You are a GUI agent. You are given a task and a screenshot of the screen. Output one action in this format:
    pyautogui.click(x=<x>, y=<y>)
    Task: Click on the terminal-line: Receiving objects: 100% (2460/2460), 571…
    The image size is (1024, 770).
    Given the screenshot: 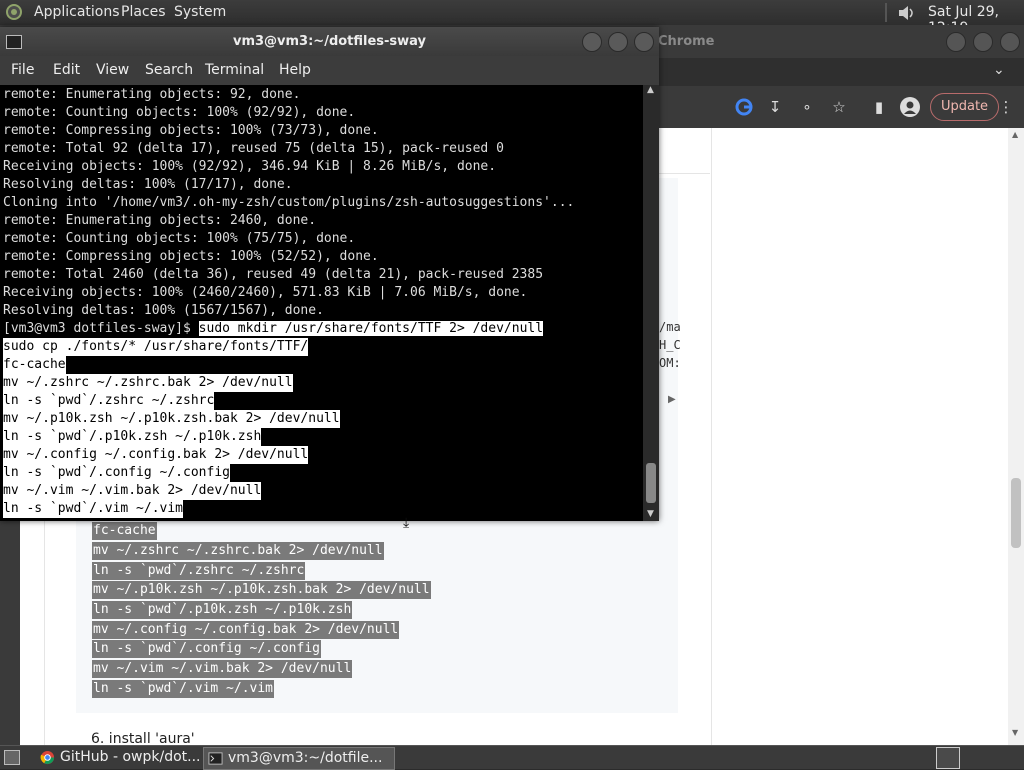 What is the action you would take?
    pyautogui.click(x=265, y=292)
    